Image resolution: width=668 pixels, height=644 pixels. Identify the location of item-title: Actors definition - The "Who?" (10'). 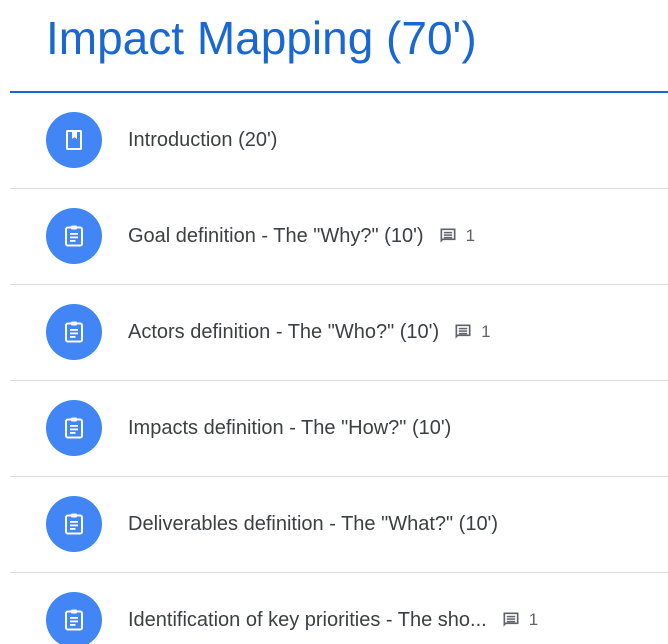
(284, 331).